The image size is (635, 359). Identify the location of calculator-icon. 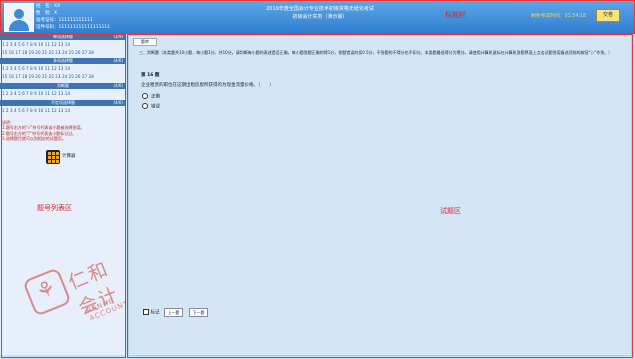
(53, 157).